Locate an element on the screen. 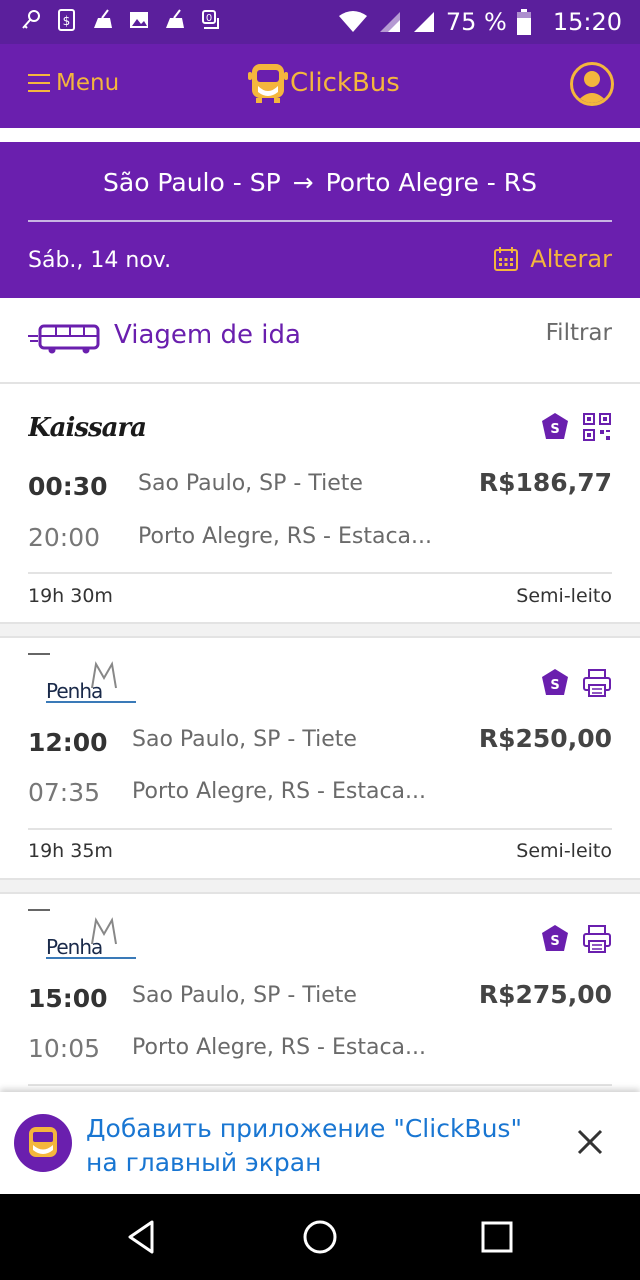 The width and height of the screenshot is (640, 1280). status-right: 75 % 15:20 is located at coordinates (480, 22).